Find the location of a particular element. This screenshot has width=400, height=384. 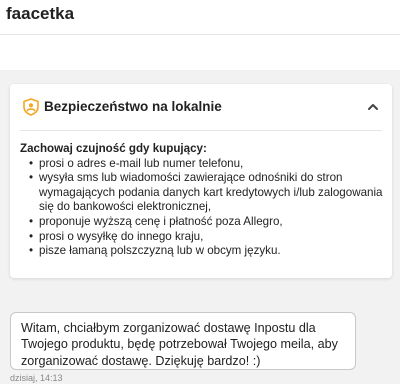

shield-person-icon is located at coordinates (31, 107).